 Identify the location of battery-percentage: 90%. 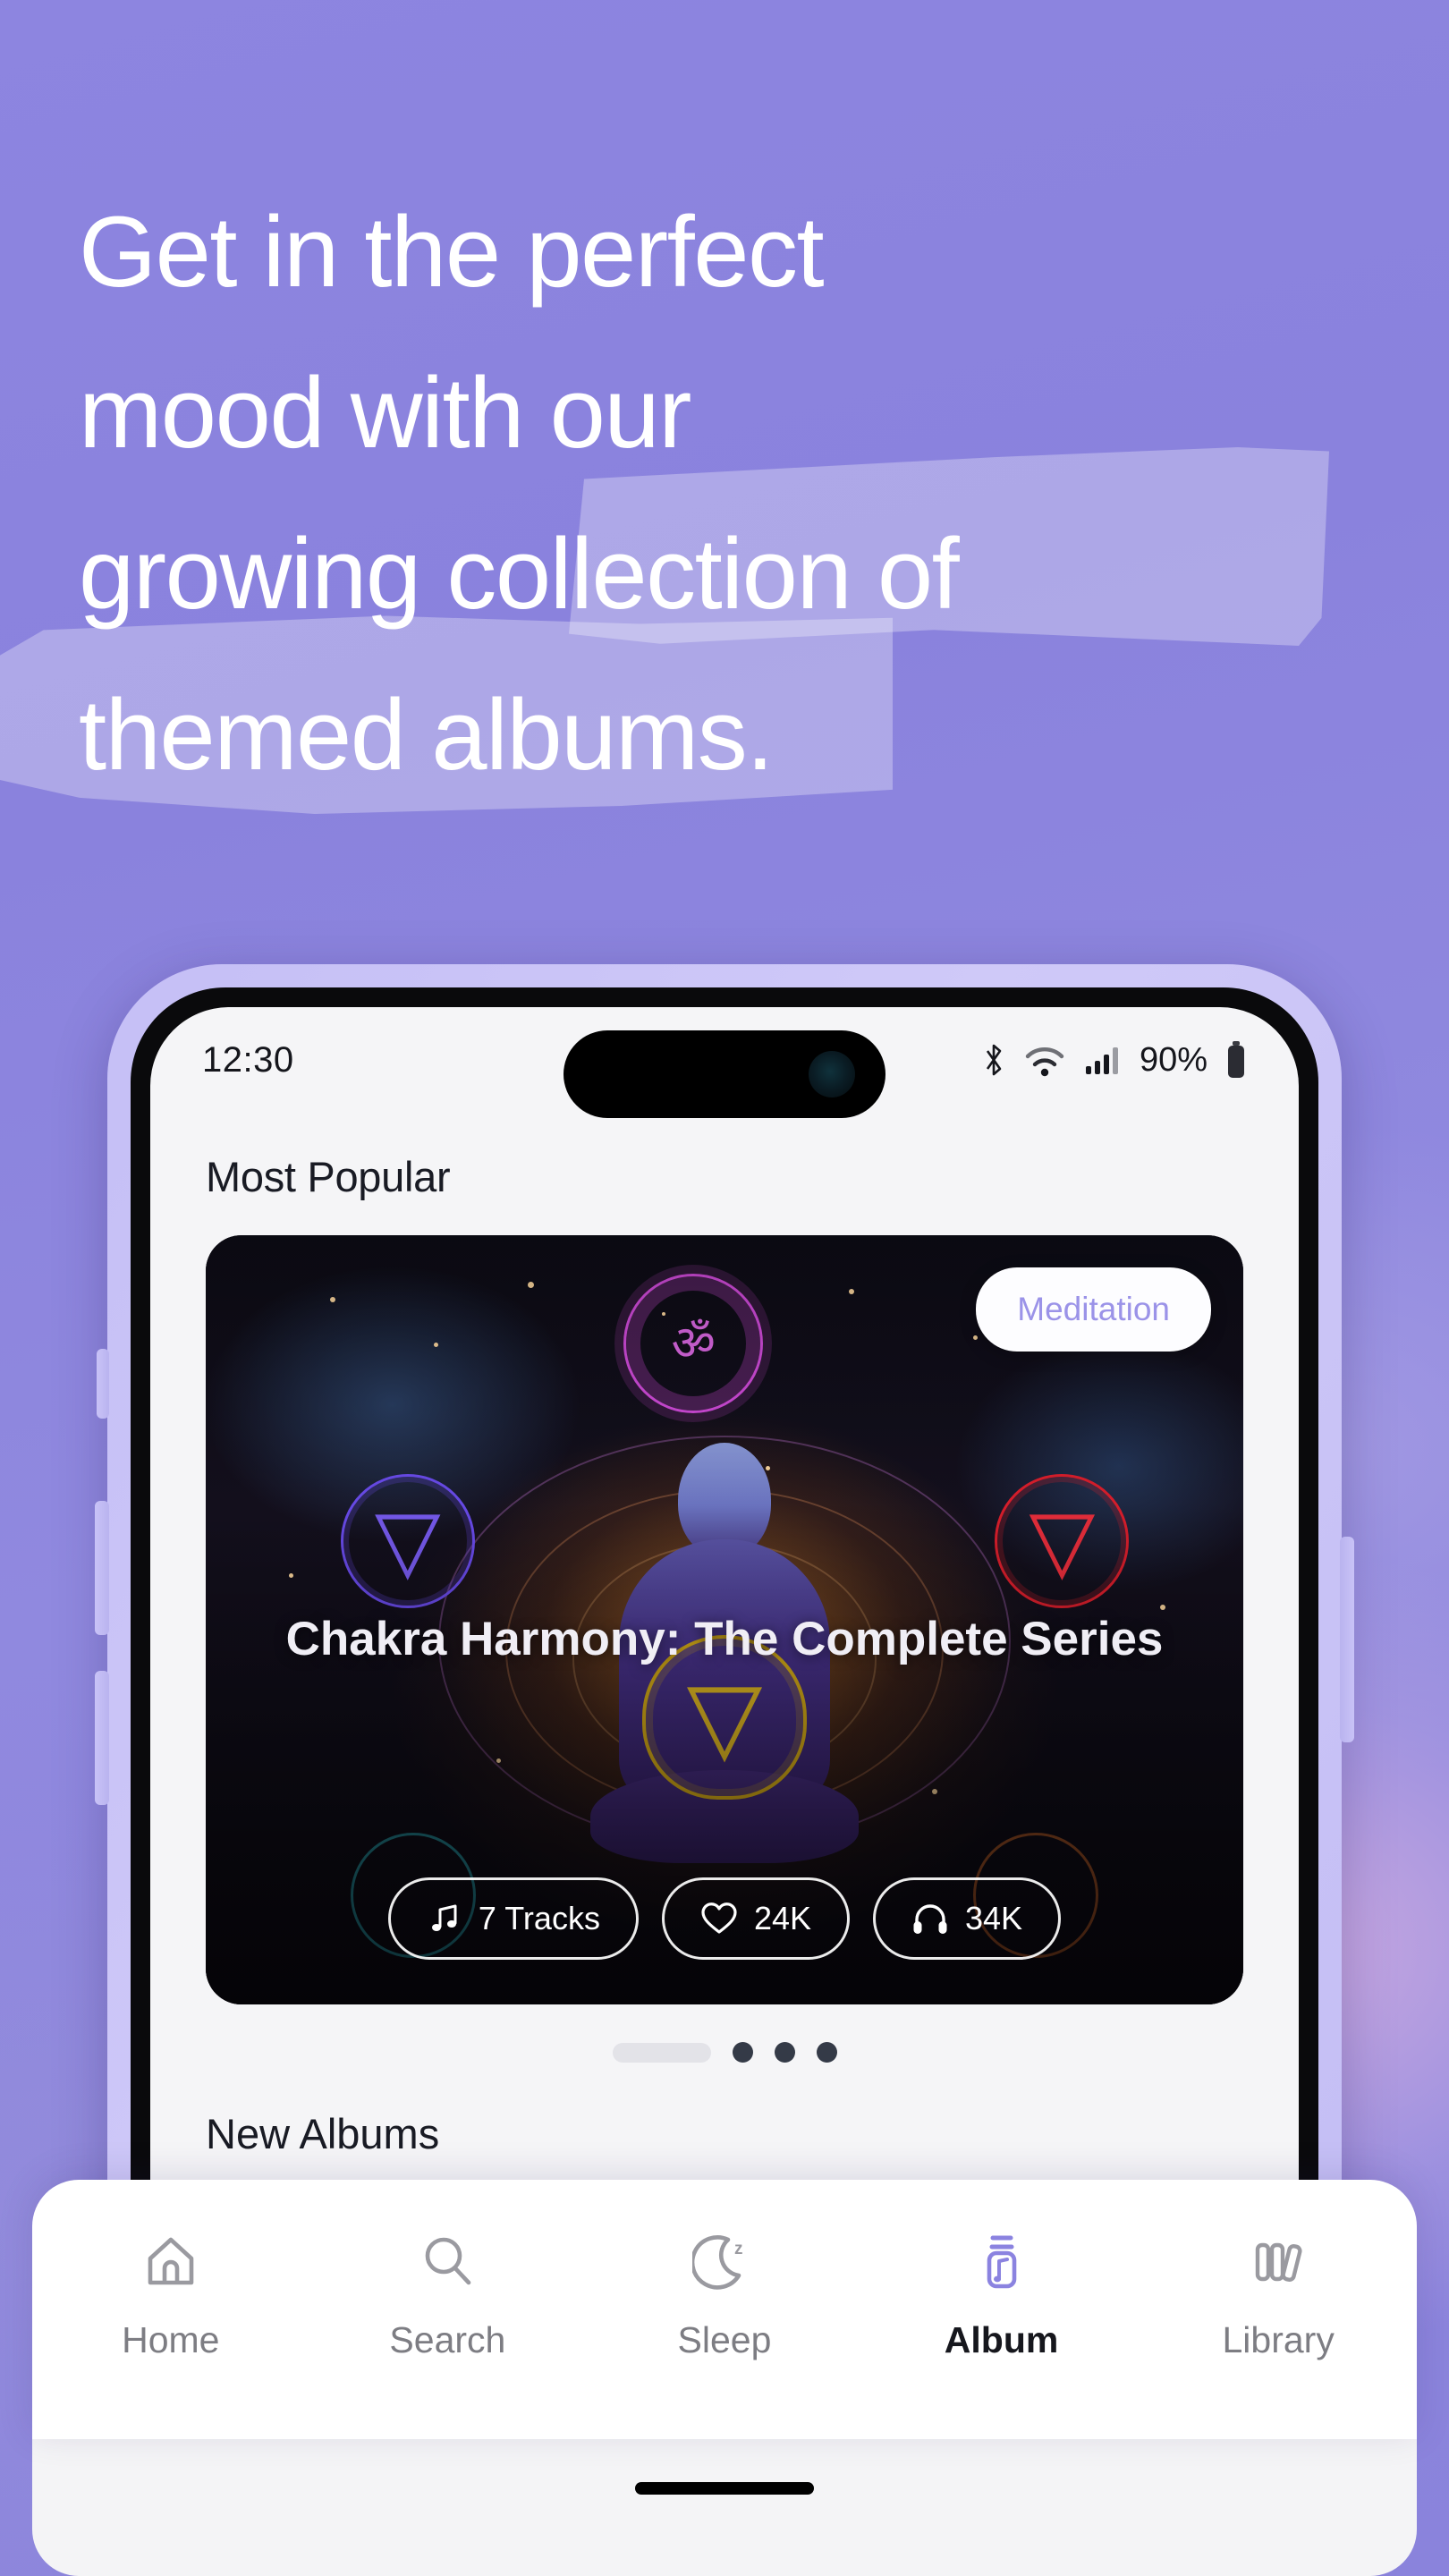
(1173, 1059).